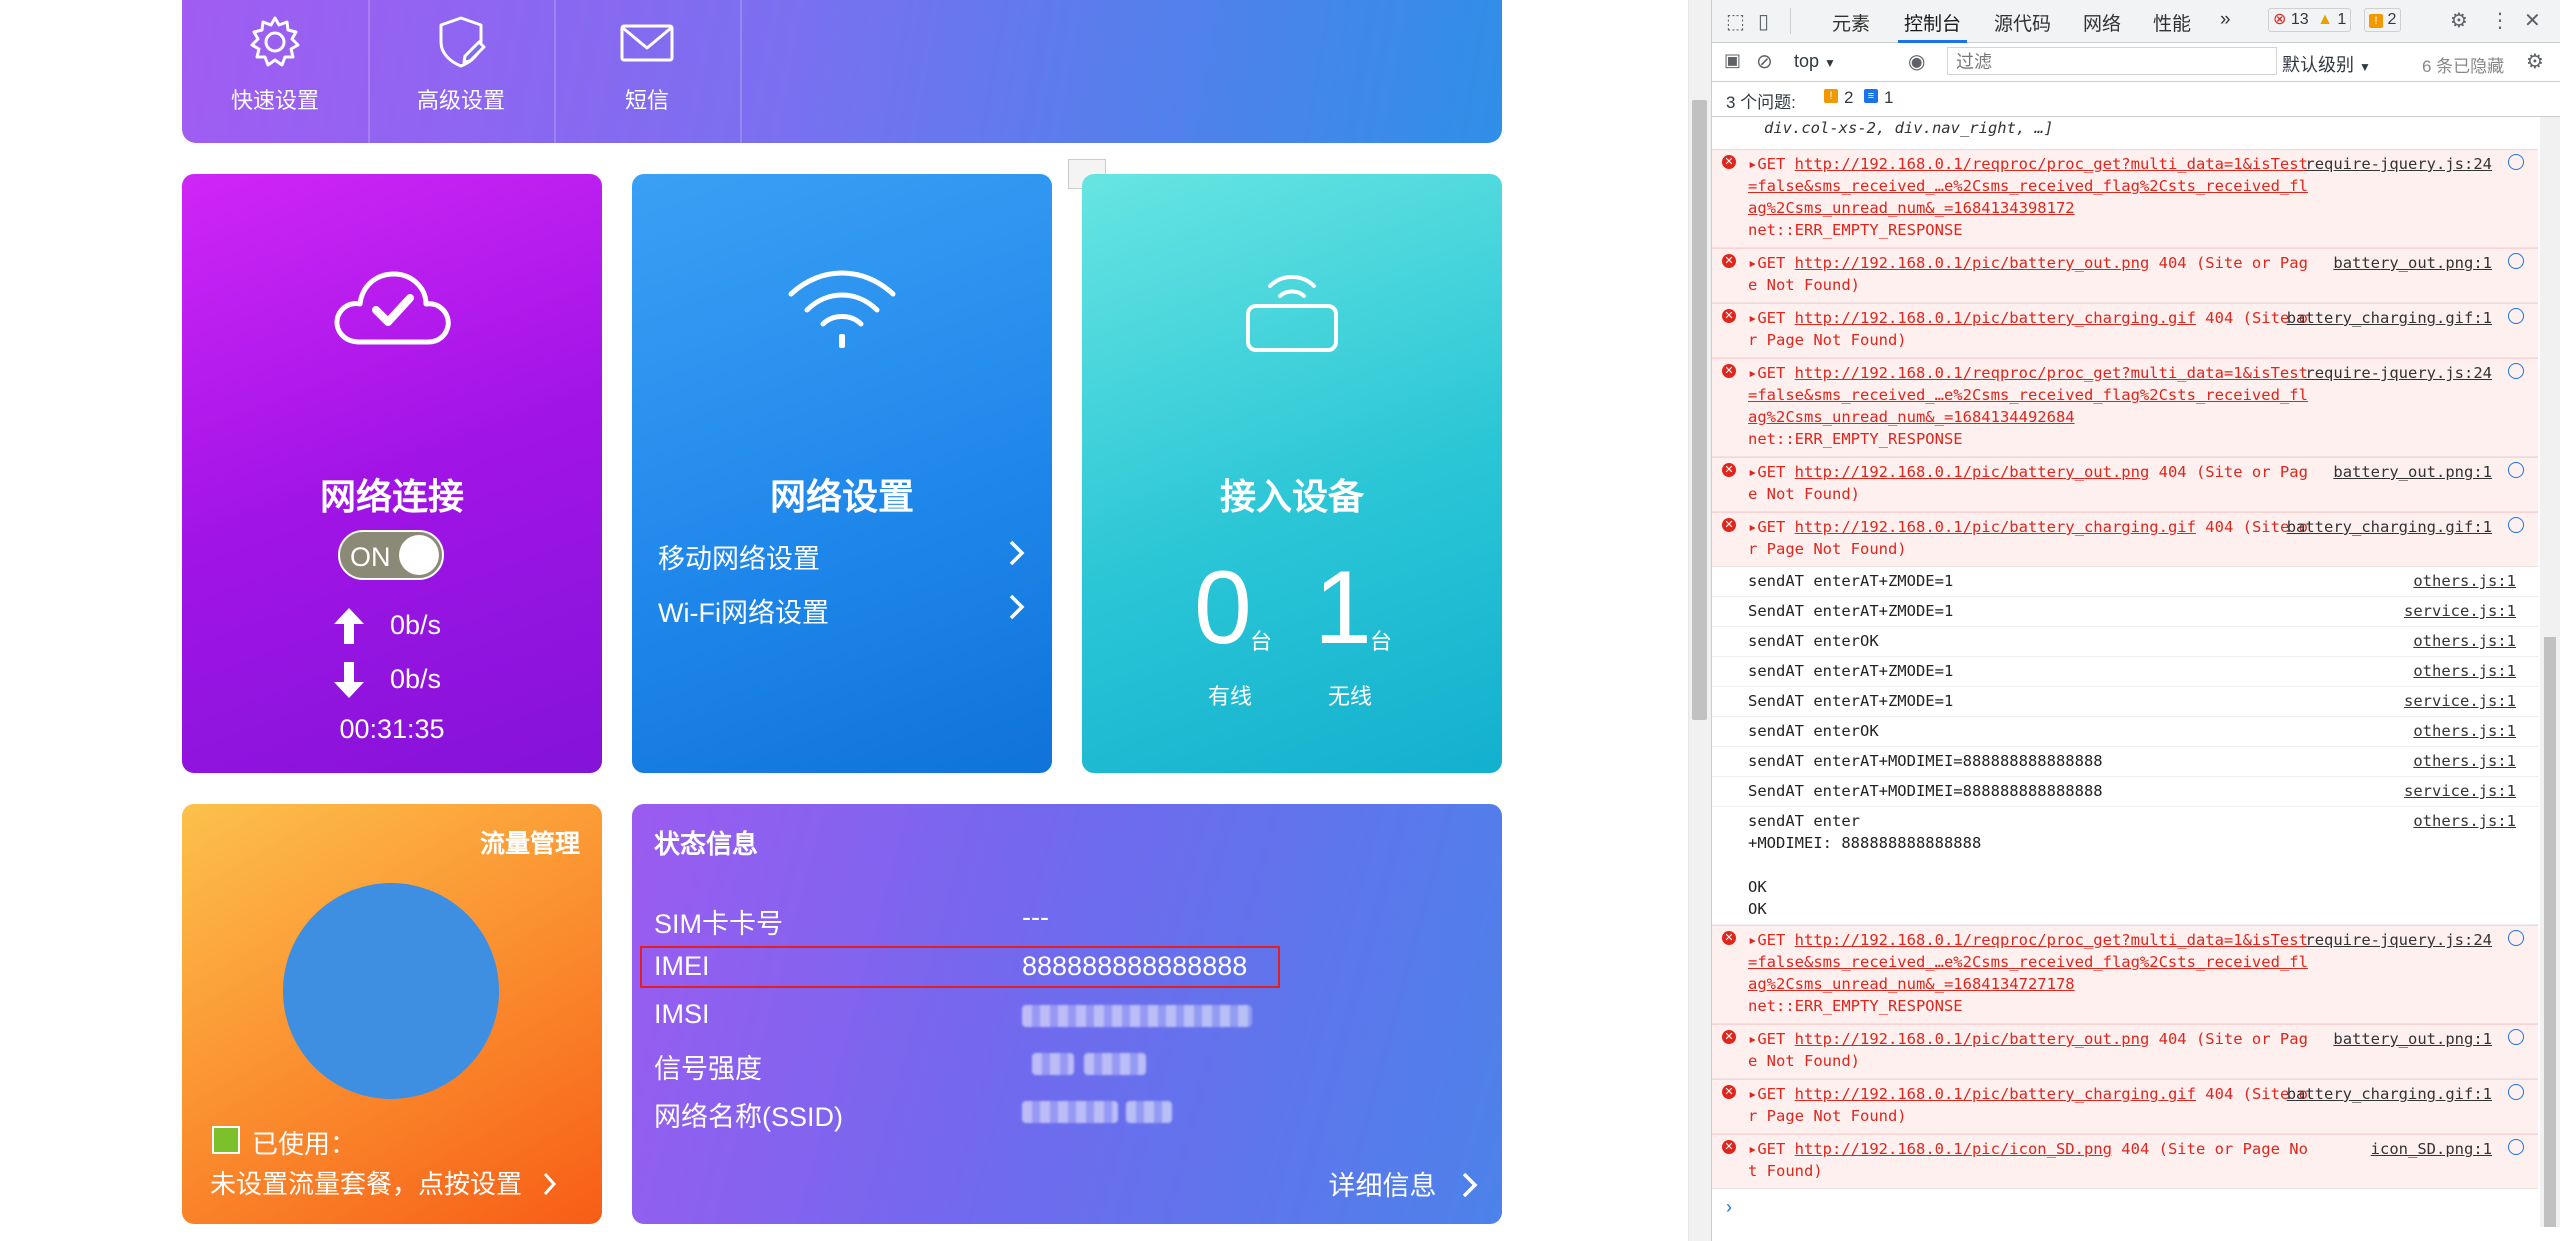 This screenshot has height=1241, width=2560. I want to click on console-scrollbar, so click(2550, 672).